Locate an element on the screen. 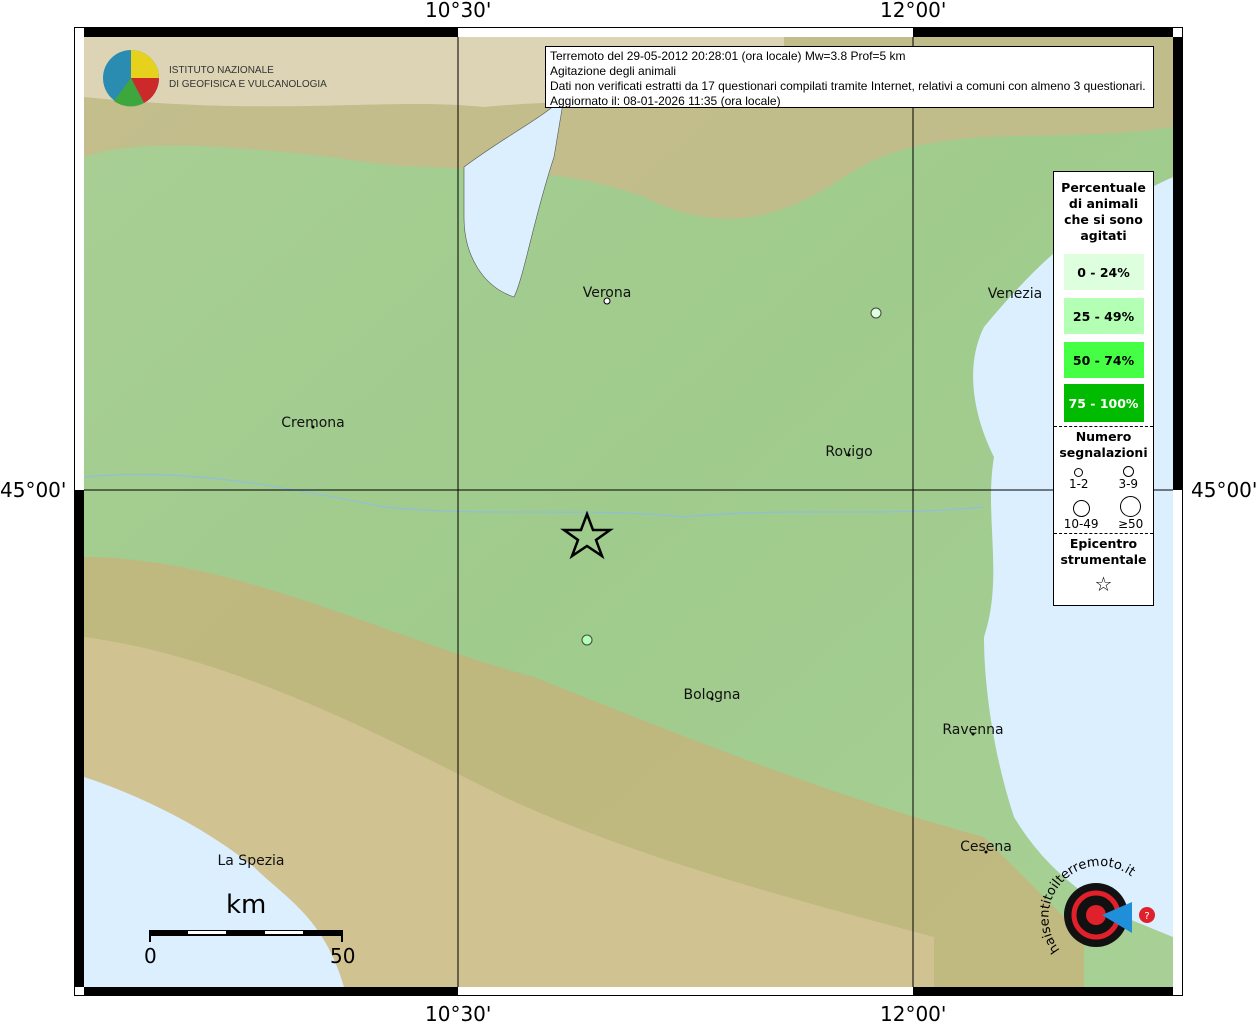 This screenshot has height=1026, width=1256. city-label: Bologna is located at coordinates (712, 695).